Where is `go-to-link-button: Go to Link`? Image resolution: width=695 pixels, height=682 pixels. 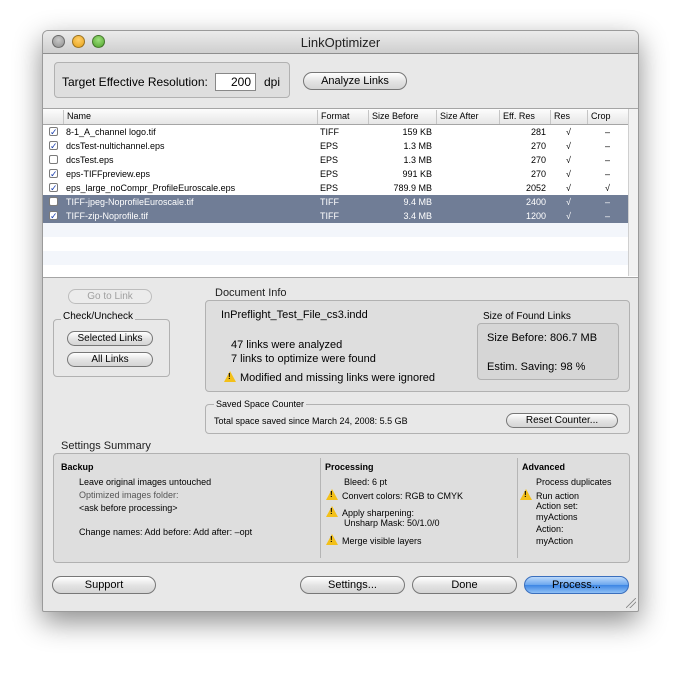
go-to-link-button: Go to Link is located at coordinates (110, 296).